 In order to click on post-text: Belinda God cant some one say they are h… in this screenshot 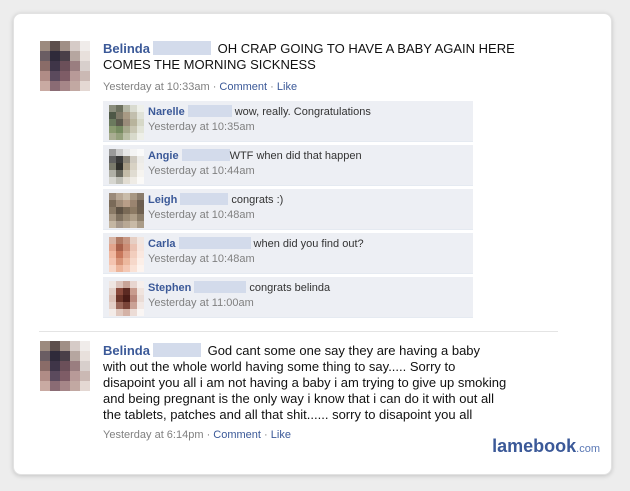, I will do `click(338, 383)`.